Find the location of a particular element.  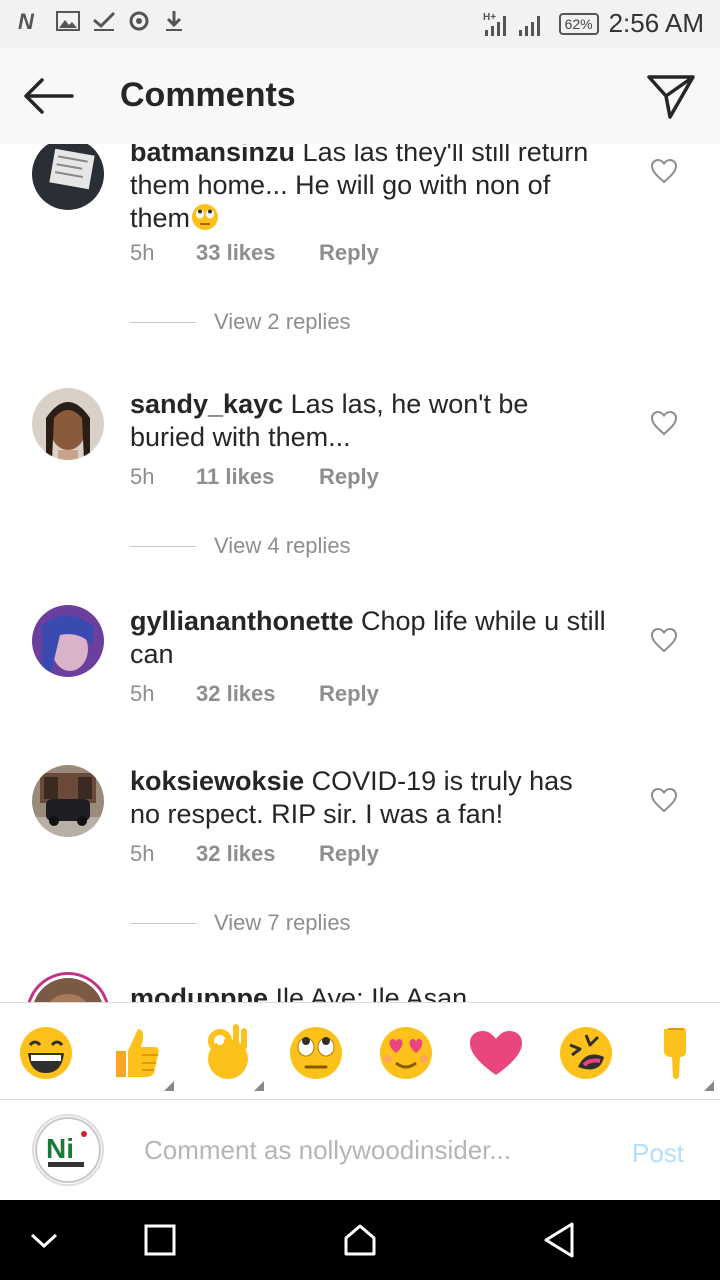

view-replies-label: View 4 replies is located at coordinates (282, 545).